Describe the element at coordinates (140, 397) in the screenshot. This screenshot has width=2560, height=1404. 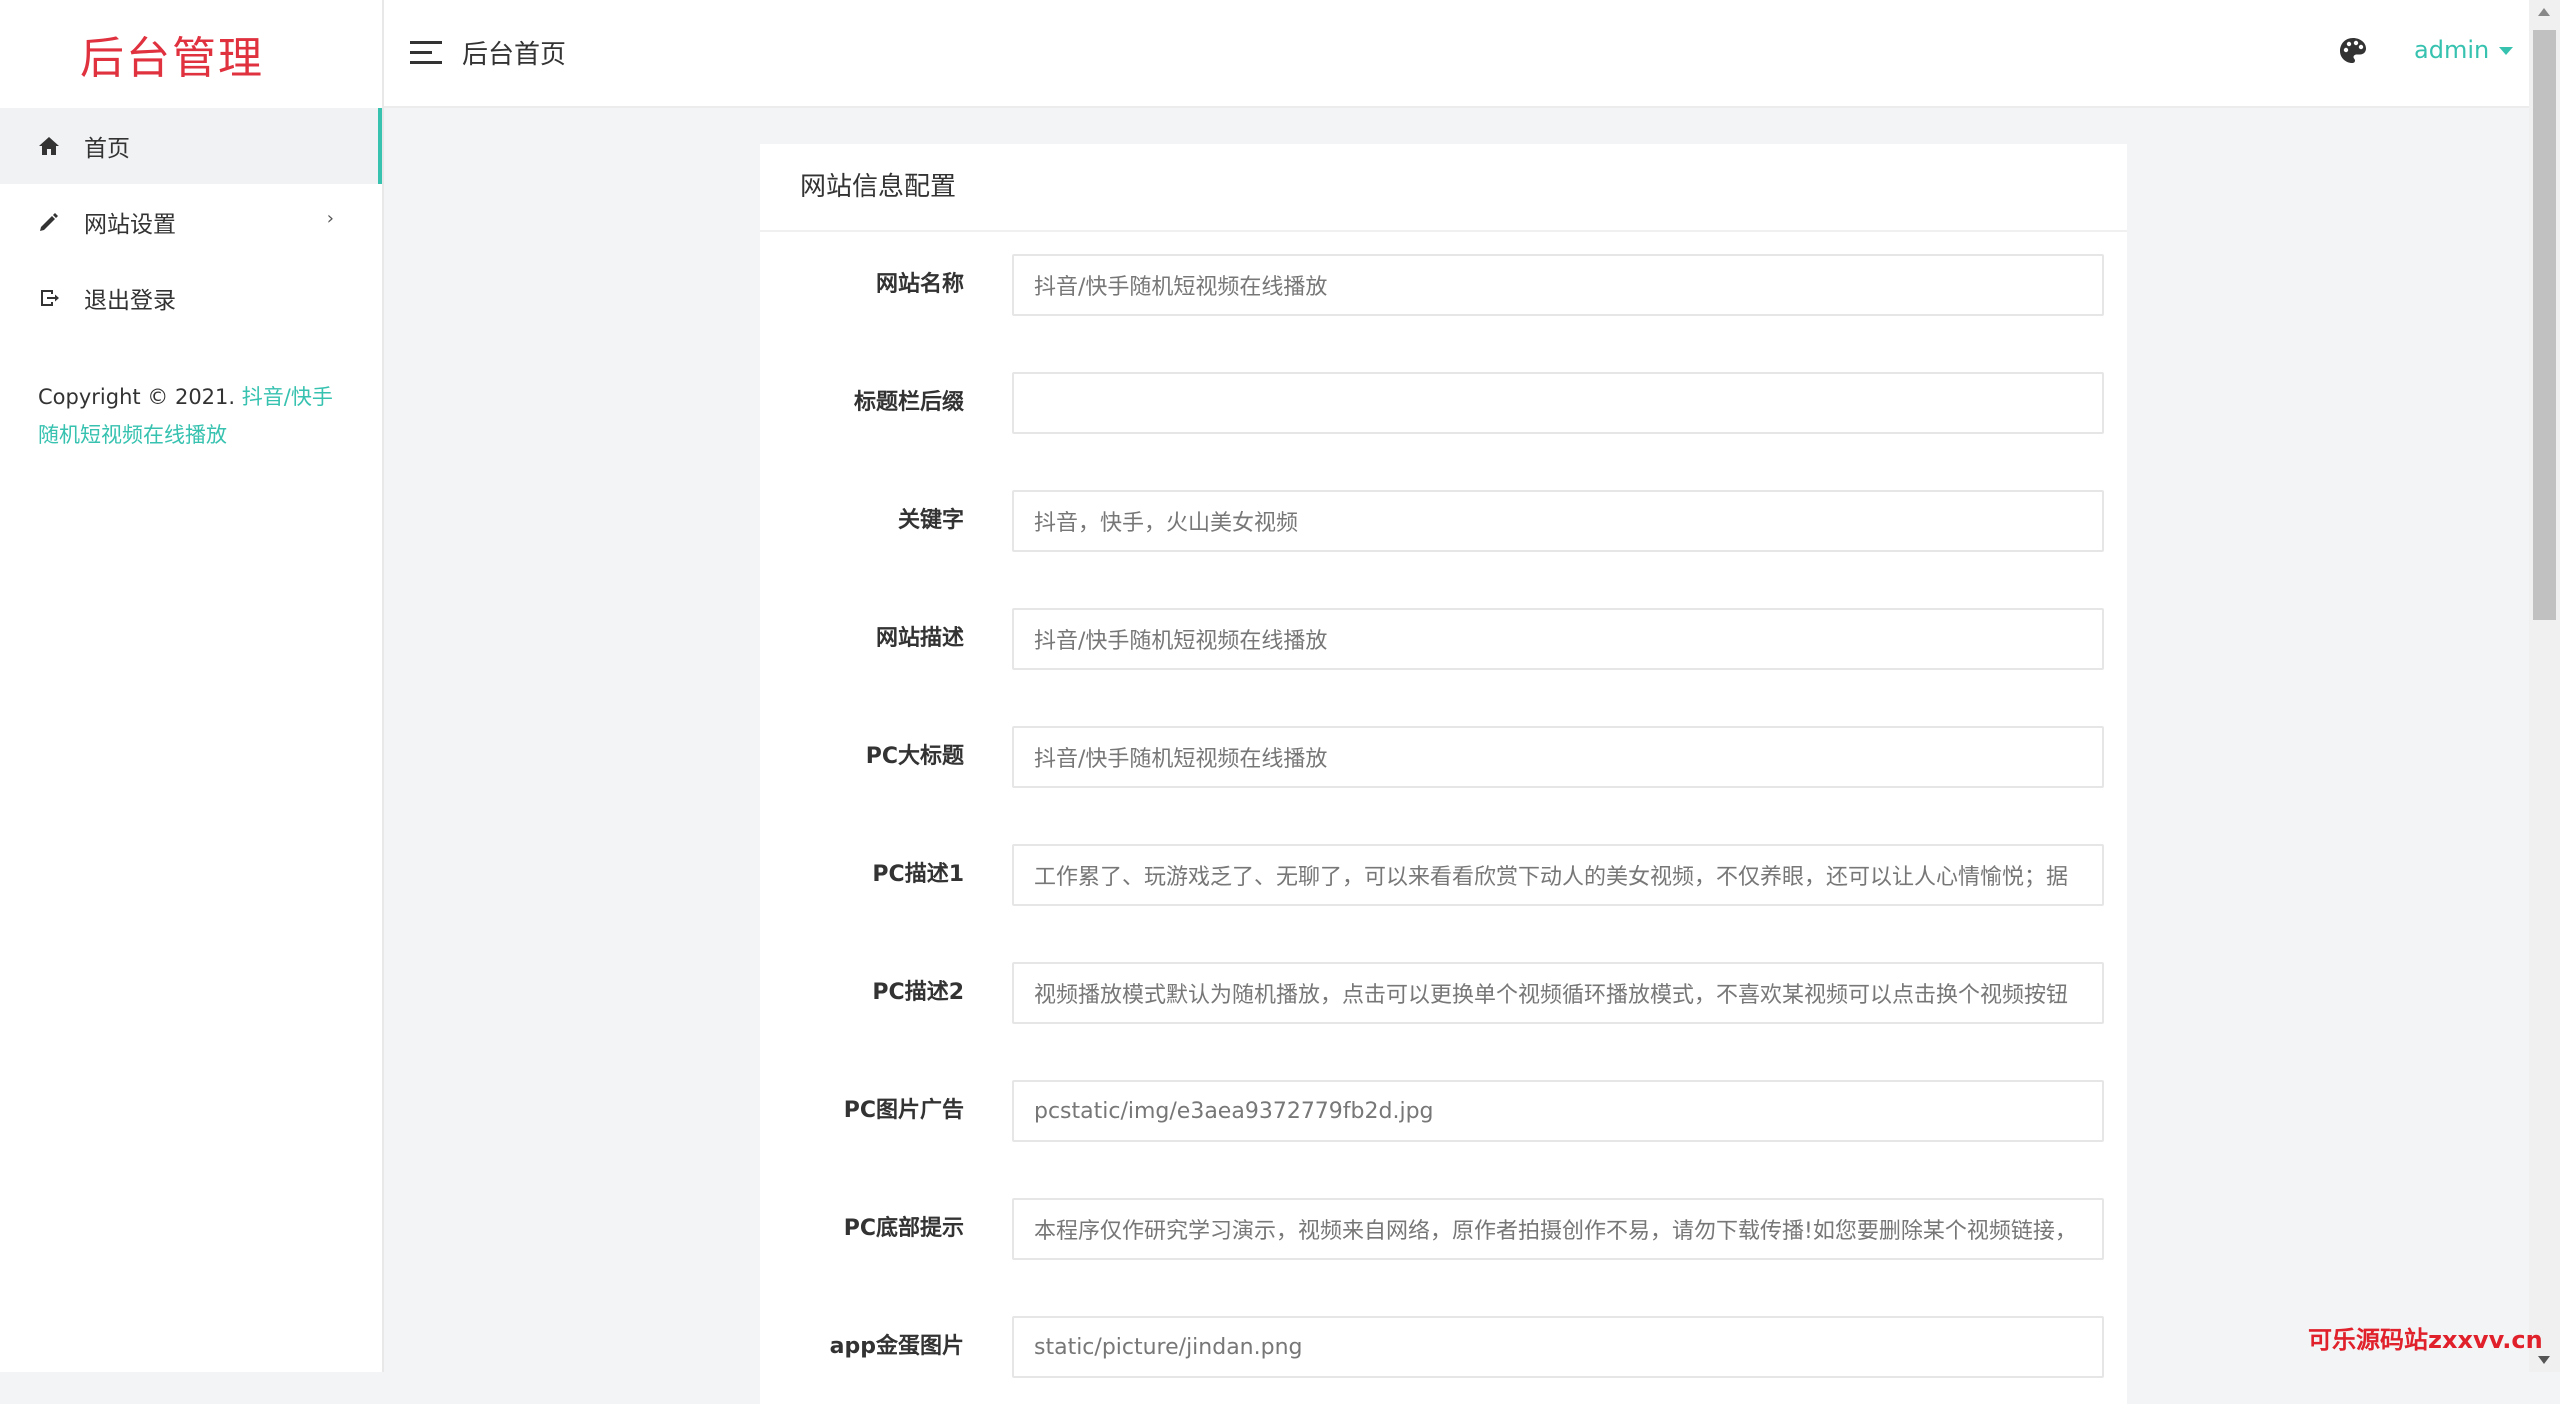
I see `copyright-text: Copyright © 2021.` at that location.